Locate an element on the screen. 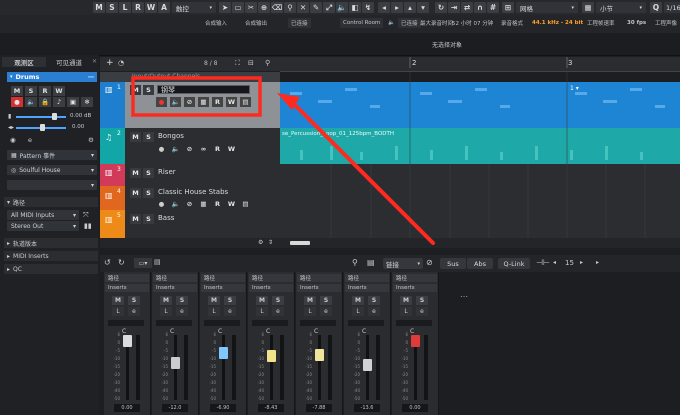 This screenshot has height=415, width=680. split-tool-icon: ✂ is located at coordinates (251, 7).